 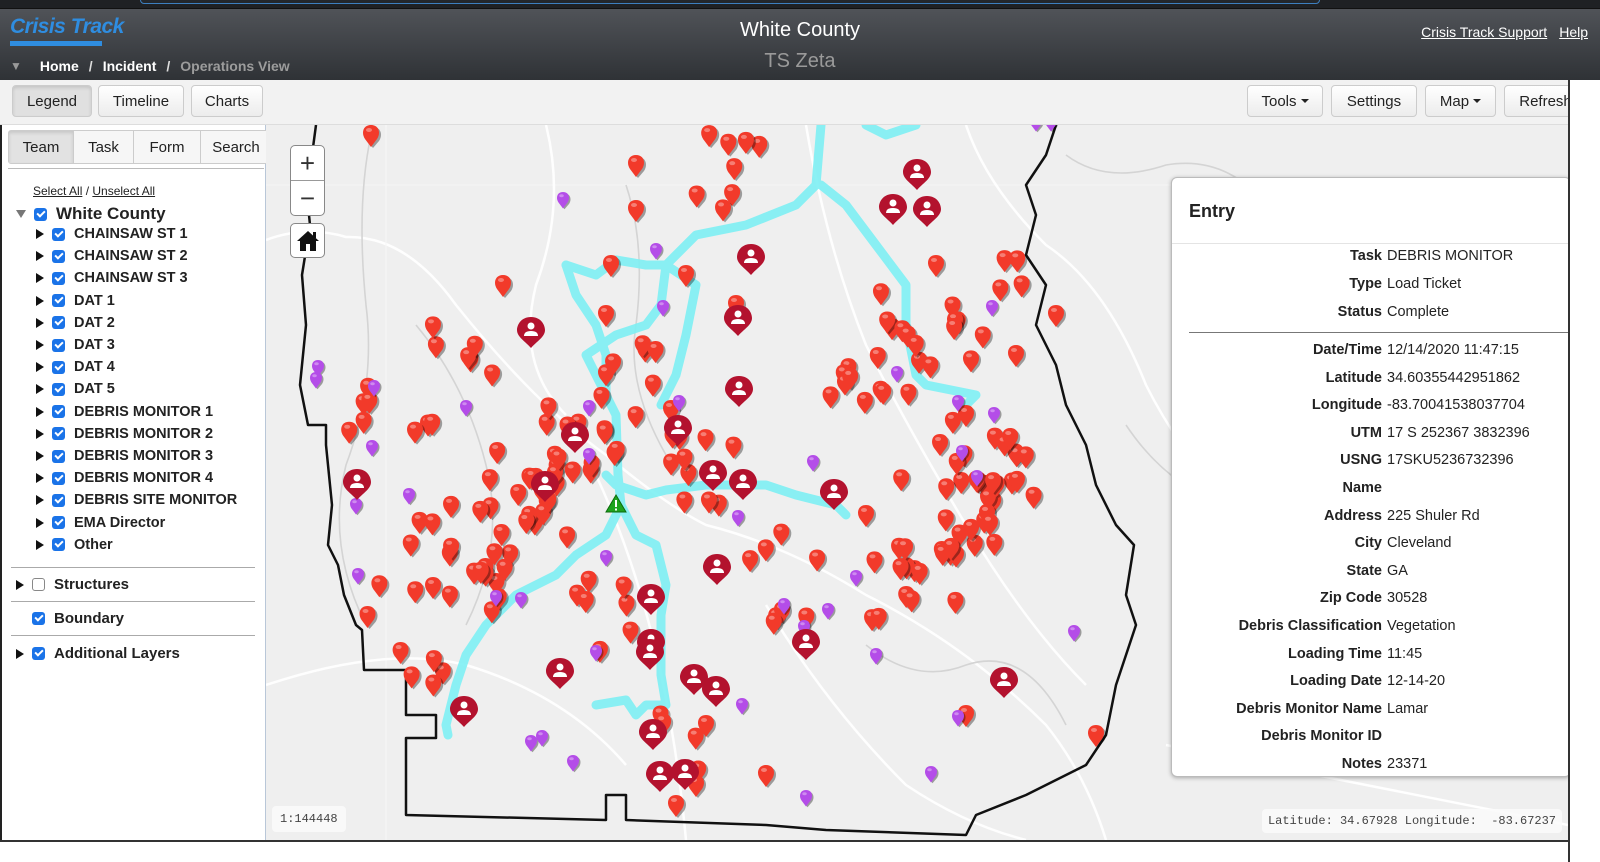 What do you see at coordinates (21, 214) in the screenshot?
I see `expanded-arrow-icon` at bounding box center [21, 214].